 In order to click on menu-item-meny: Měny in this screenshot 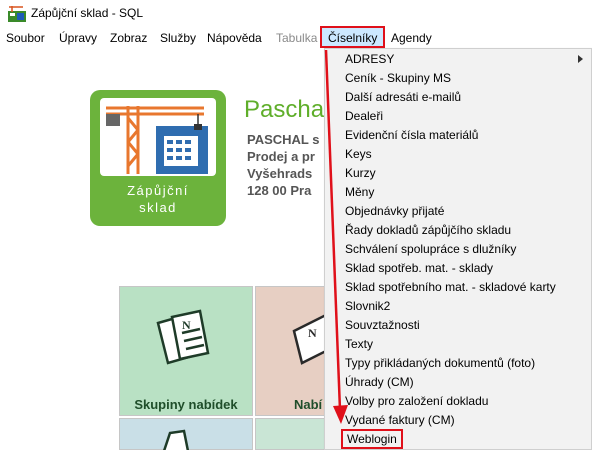, I will do `click(359, 192)`.